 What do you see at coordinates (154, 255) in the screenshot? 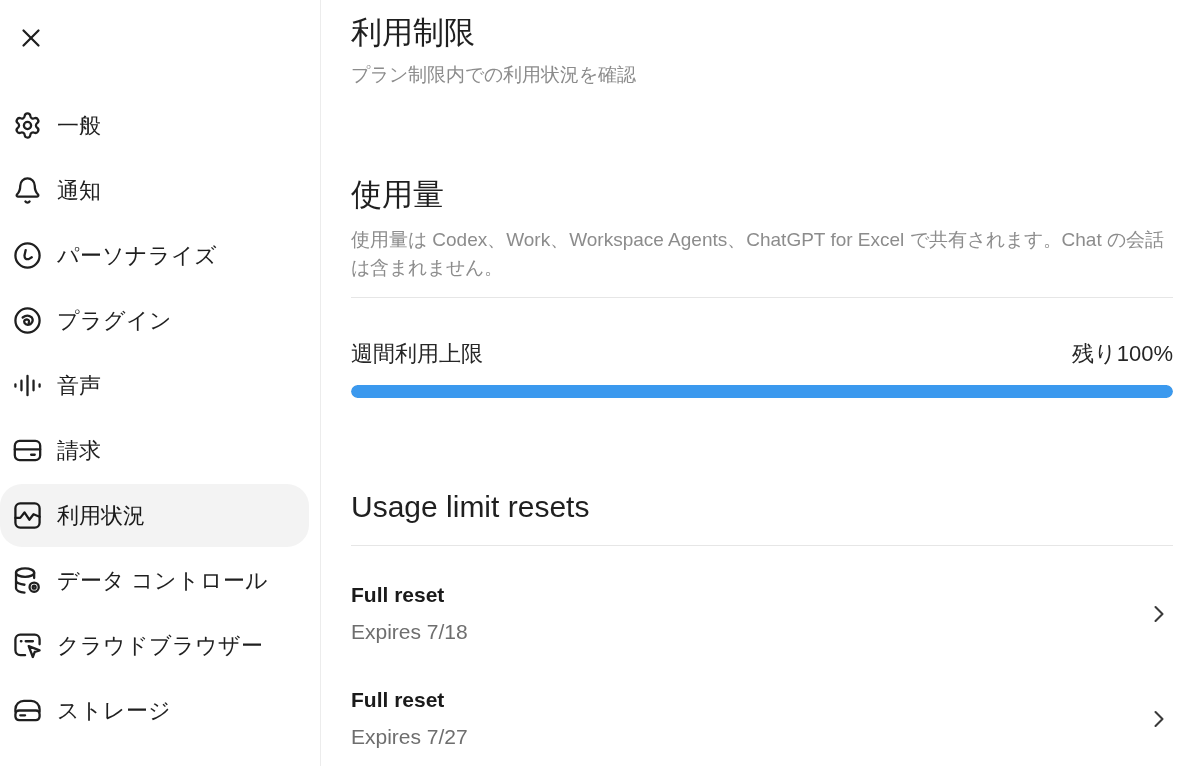
I see `sidebar-item: パーソナライズ` at bounding box center [154, 255].